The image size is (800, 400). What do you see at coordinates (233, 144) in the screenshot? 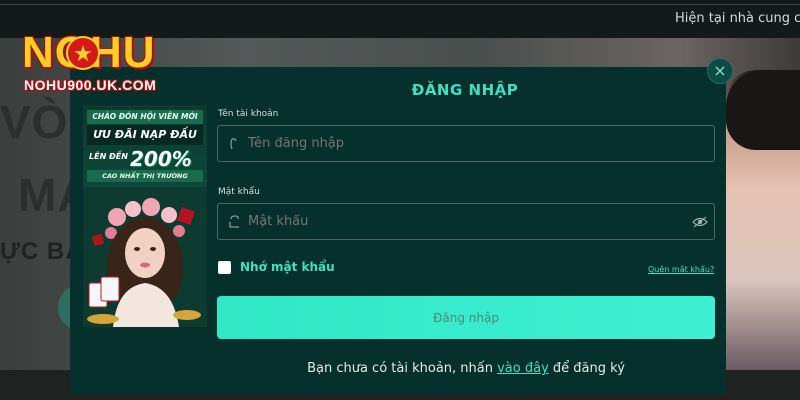
I see `user-icon` at bounding box center [233, 144].